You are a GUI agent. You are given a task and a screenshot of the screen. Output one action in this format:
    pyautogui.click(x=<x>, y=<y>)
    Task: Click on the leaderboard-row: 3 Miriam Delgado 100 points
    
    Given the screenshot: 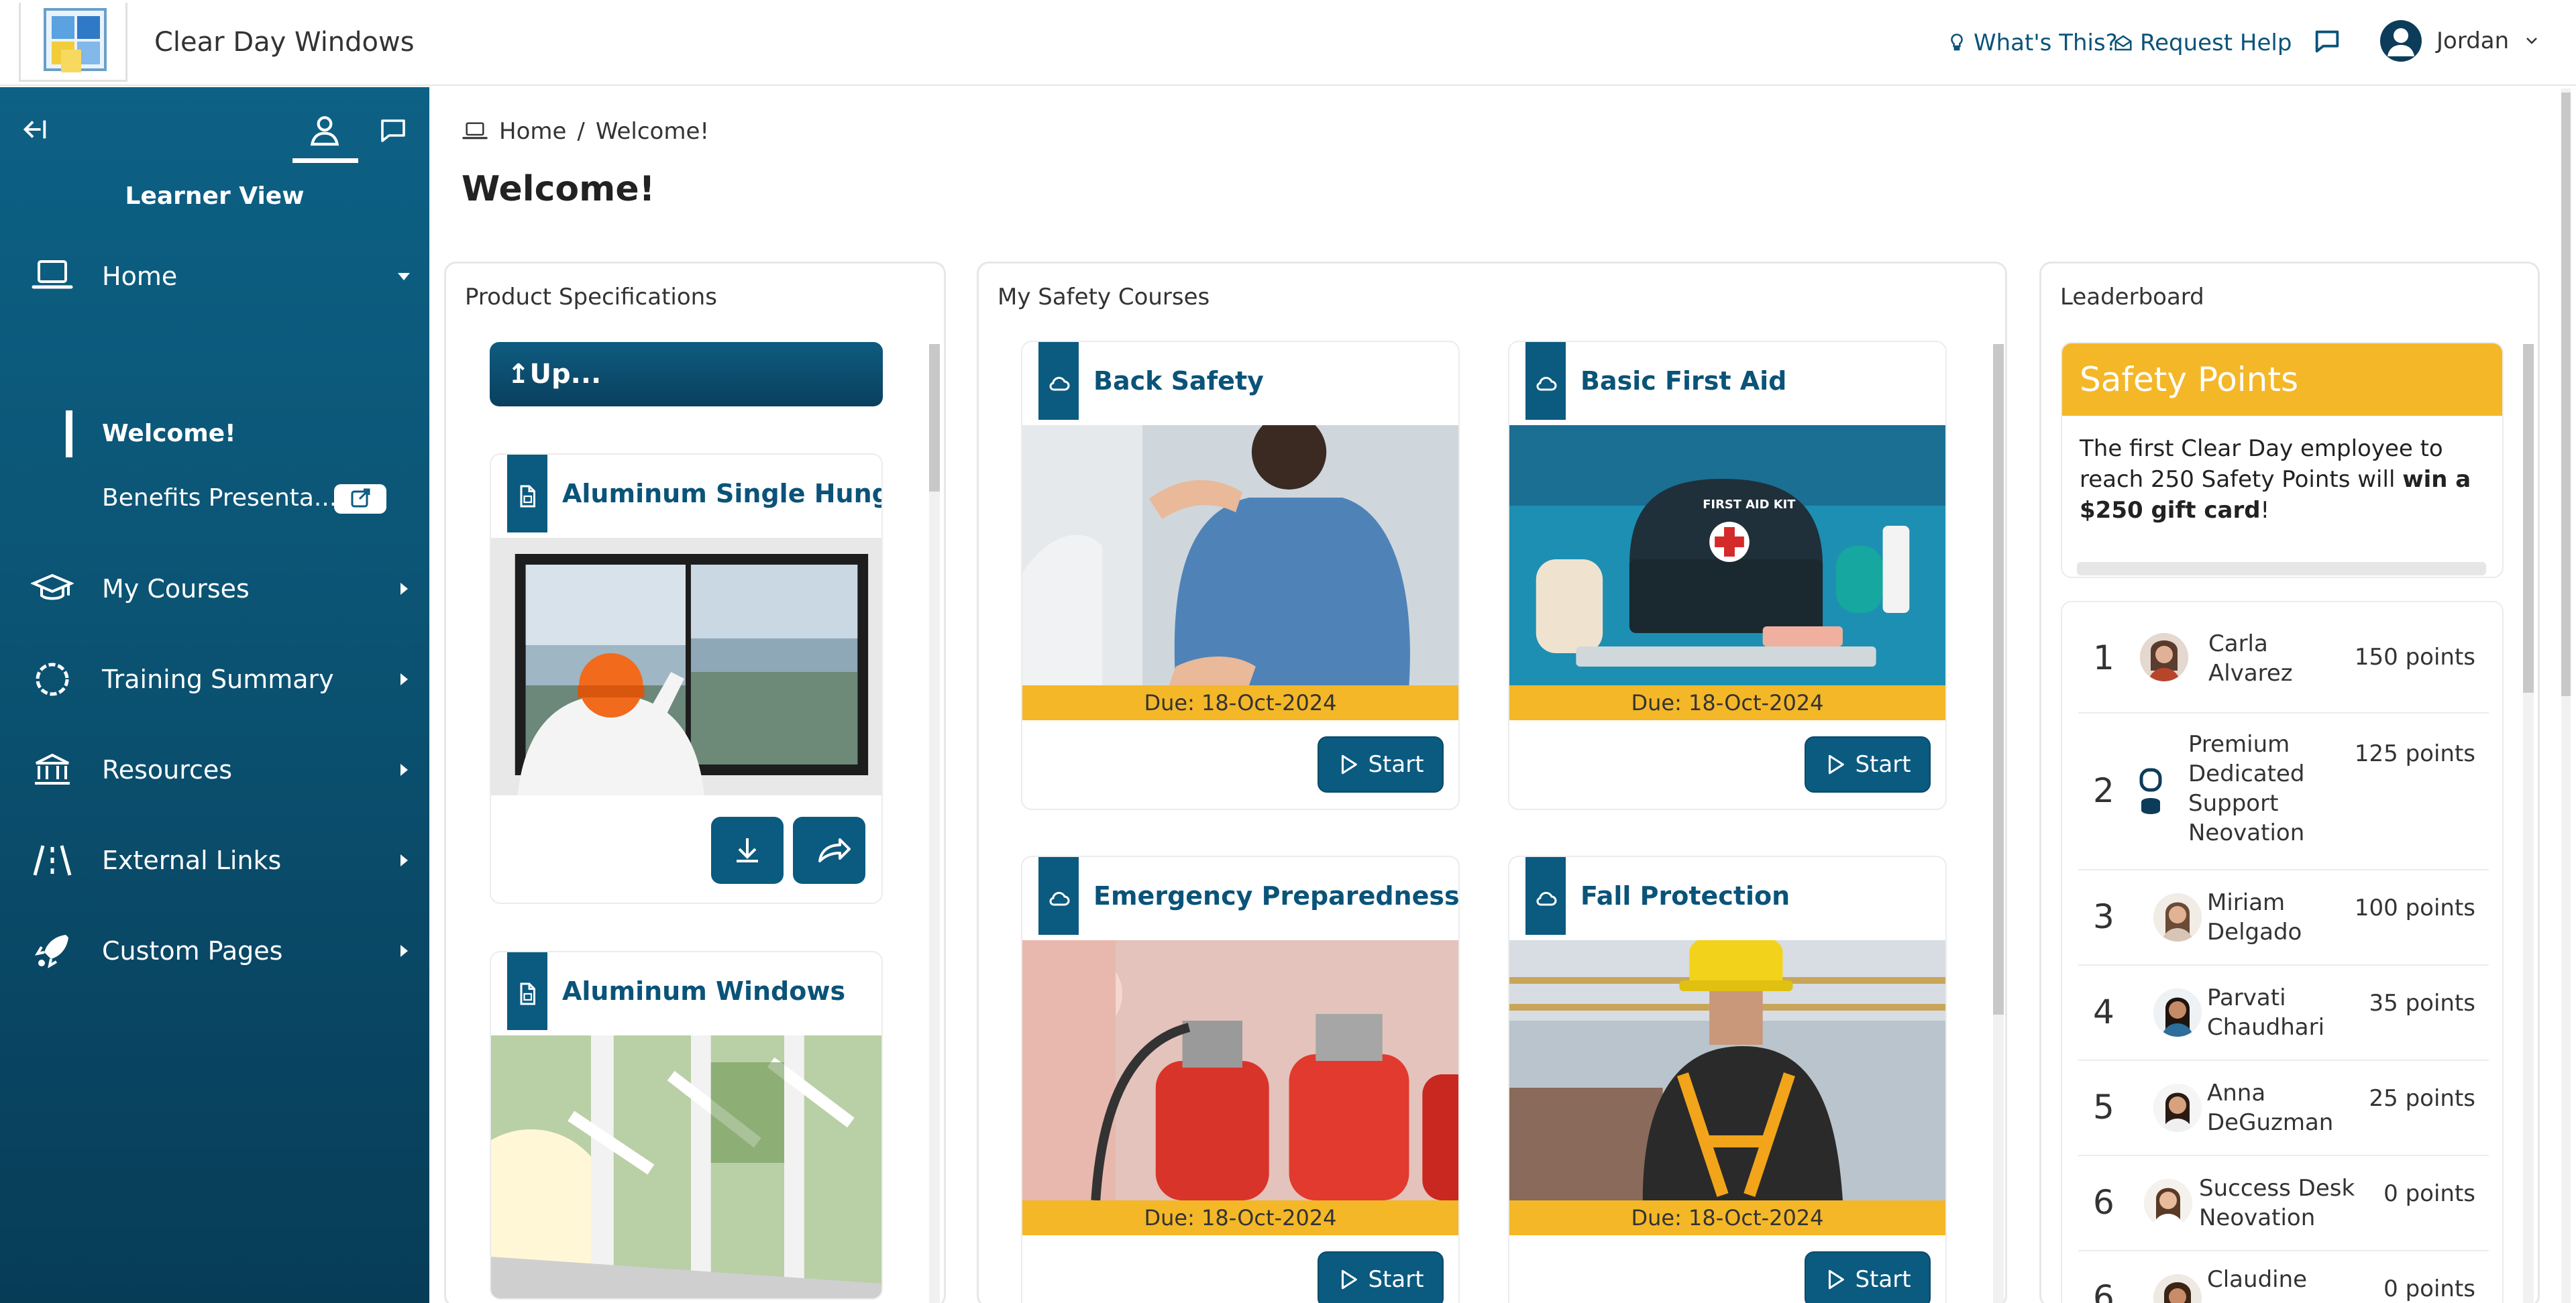 What is the action you would take?
    pyautogui.click(x=2283, y=918)
    